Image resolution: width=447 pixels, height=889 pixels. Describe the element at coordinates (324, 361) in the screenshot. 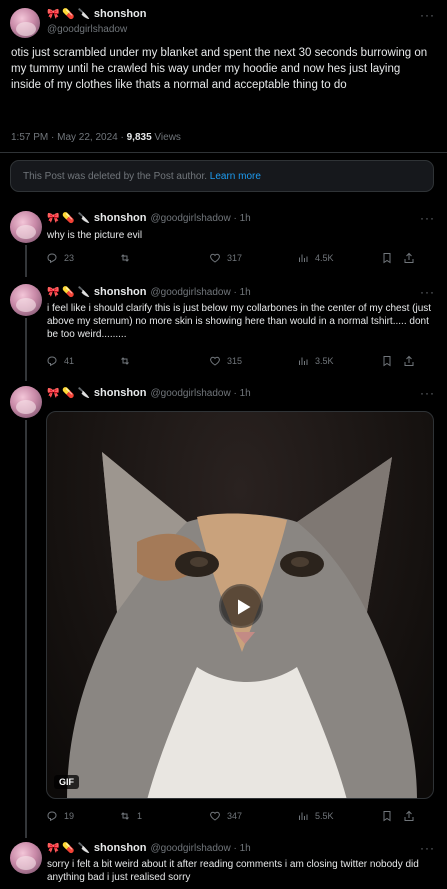

I see `view-count: 3.5K` at that location.